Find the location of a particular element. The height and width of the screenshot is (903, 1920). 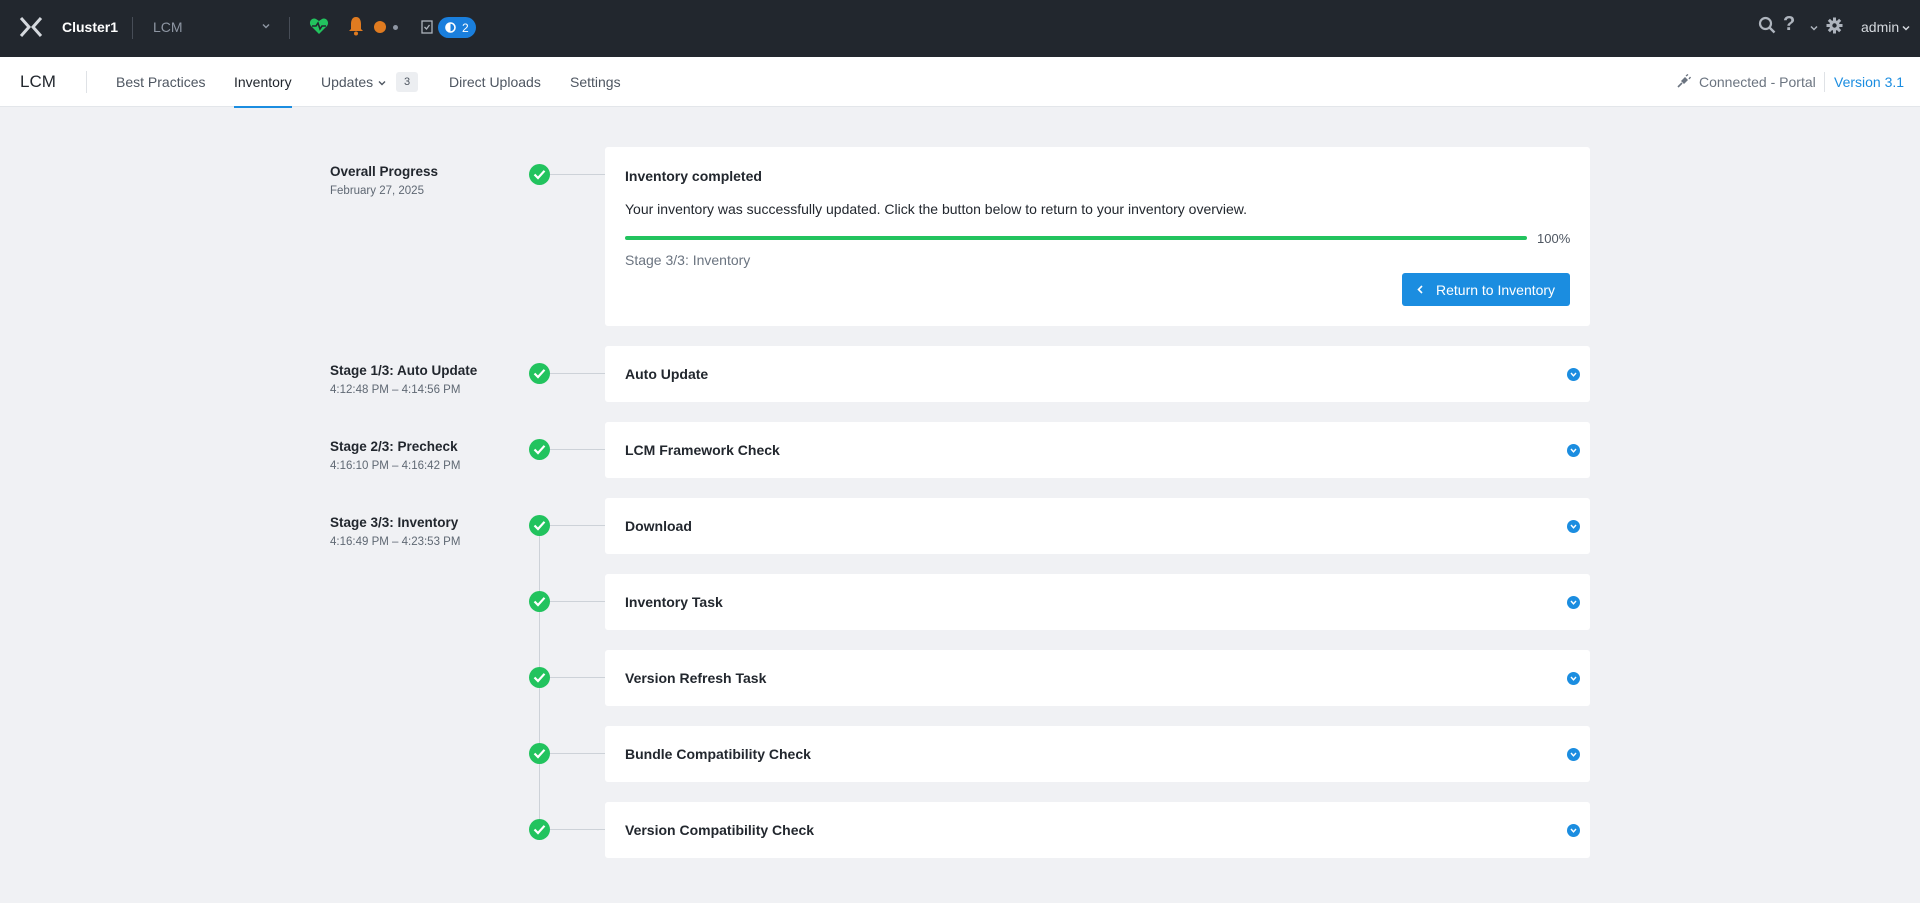

tasks-clipboard-icon is located at coordinates (427, 26).